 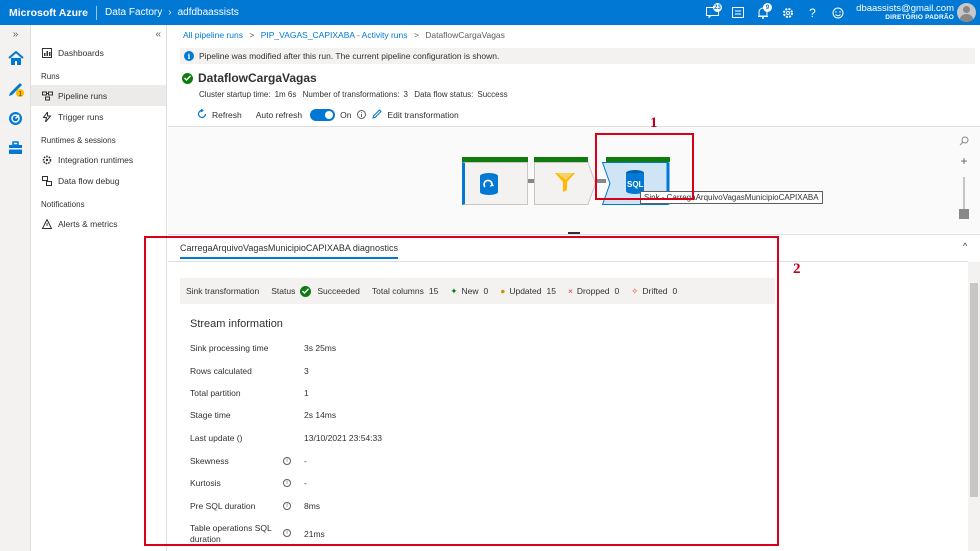 What do you see at coordinates (47, 96) in the screenshot?
I see `pipeline-runs-icon` at bounding box center [47, 96].